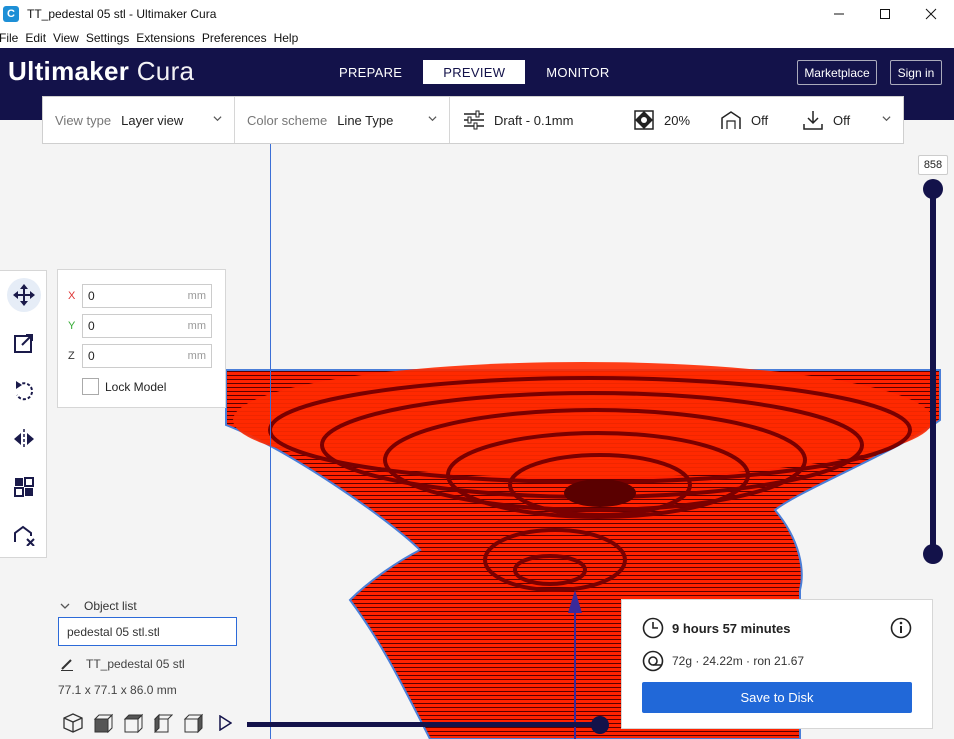 Image resolution: width=954 pixels, height=739 pixels. What do you see at coordinates (653, 628) in the screenshot?
I see `clock-icon` at bounding box center [653, 628].